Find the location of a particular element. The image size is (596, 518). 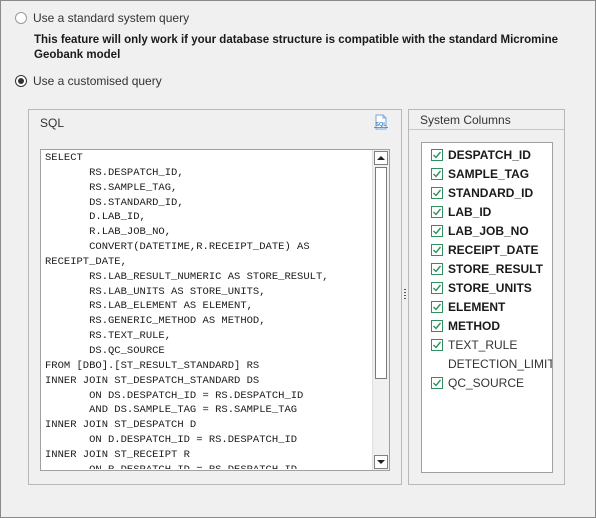

column-label: STORE_UNITS is located at coordinates (490, 288).